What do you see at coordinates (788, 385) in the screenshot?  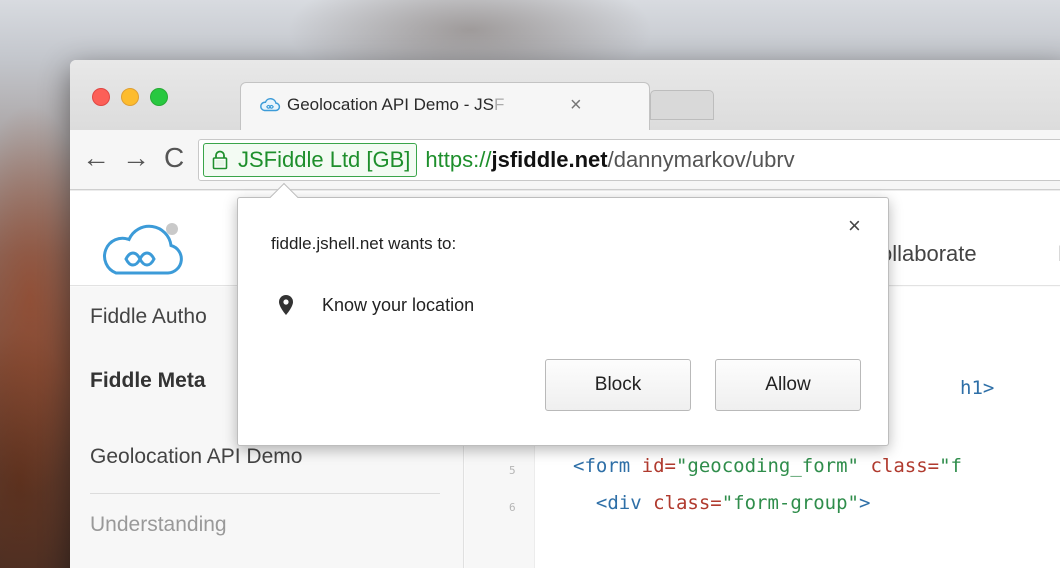 I see `allow-button: Allow` at bounding box center [788, 385].